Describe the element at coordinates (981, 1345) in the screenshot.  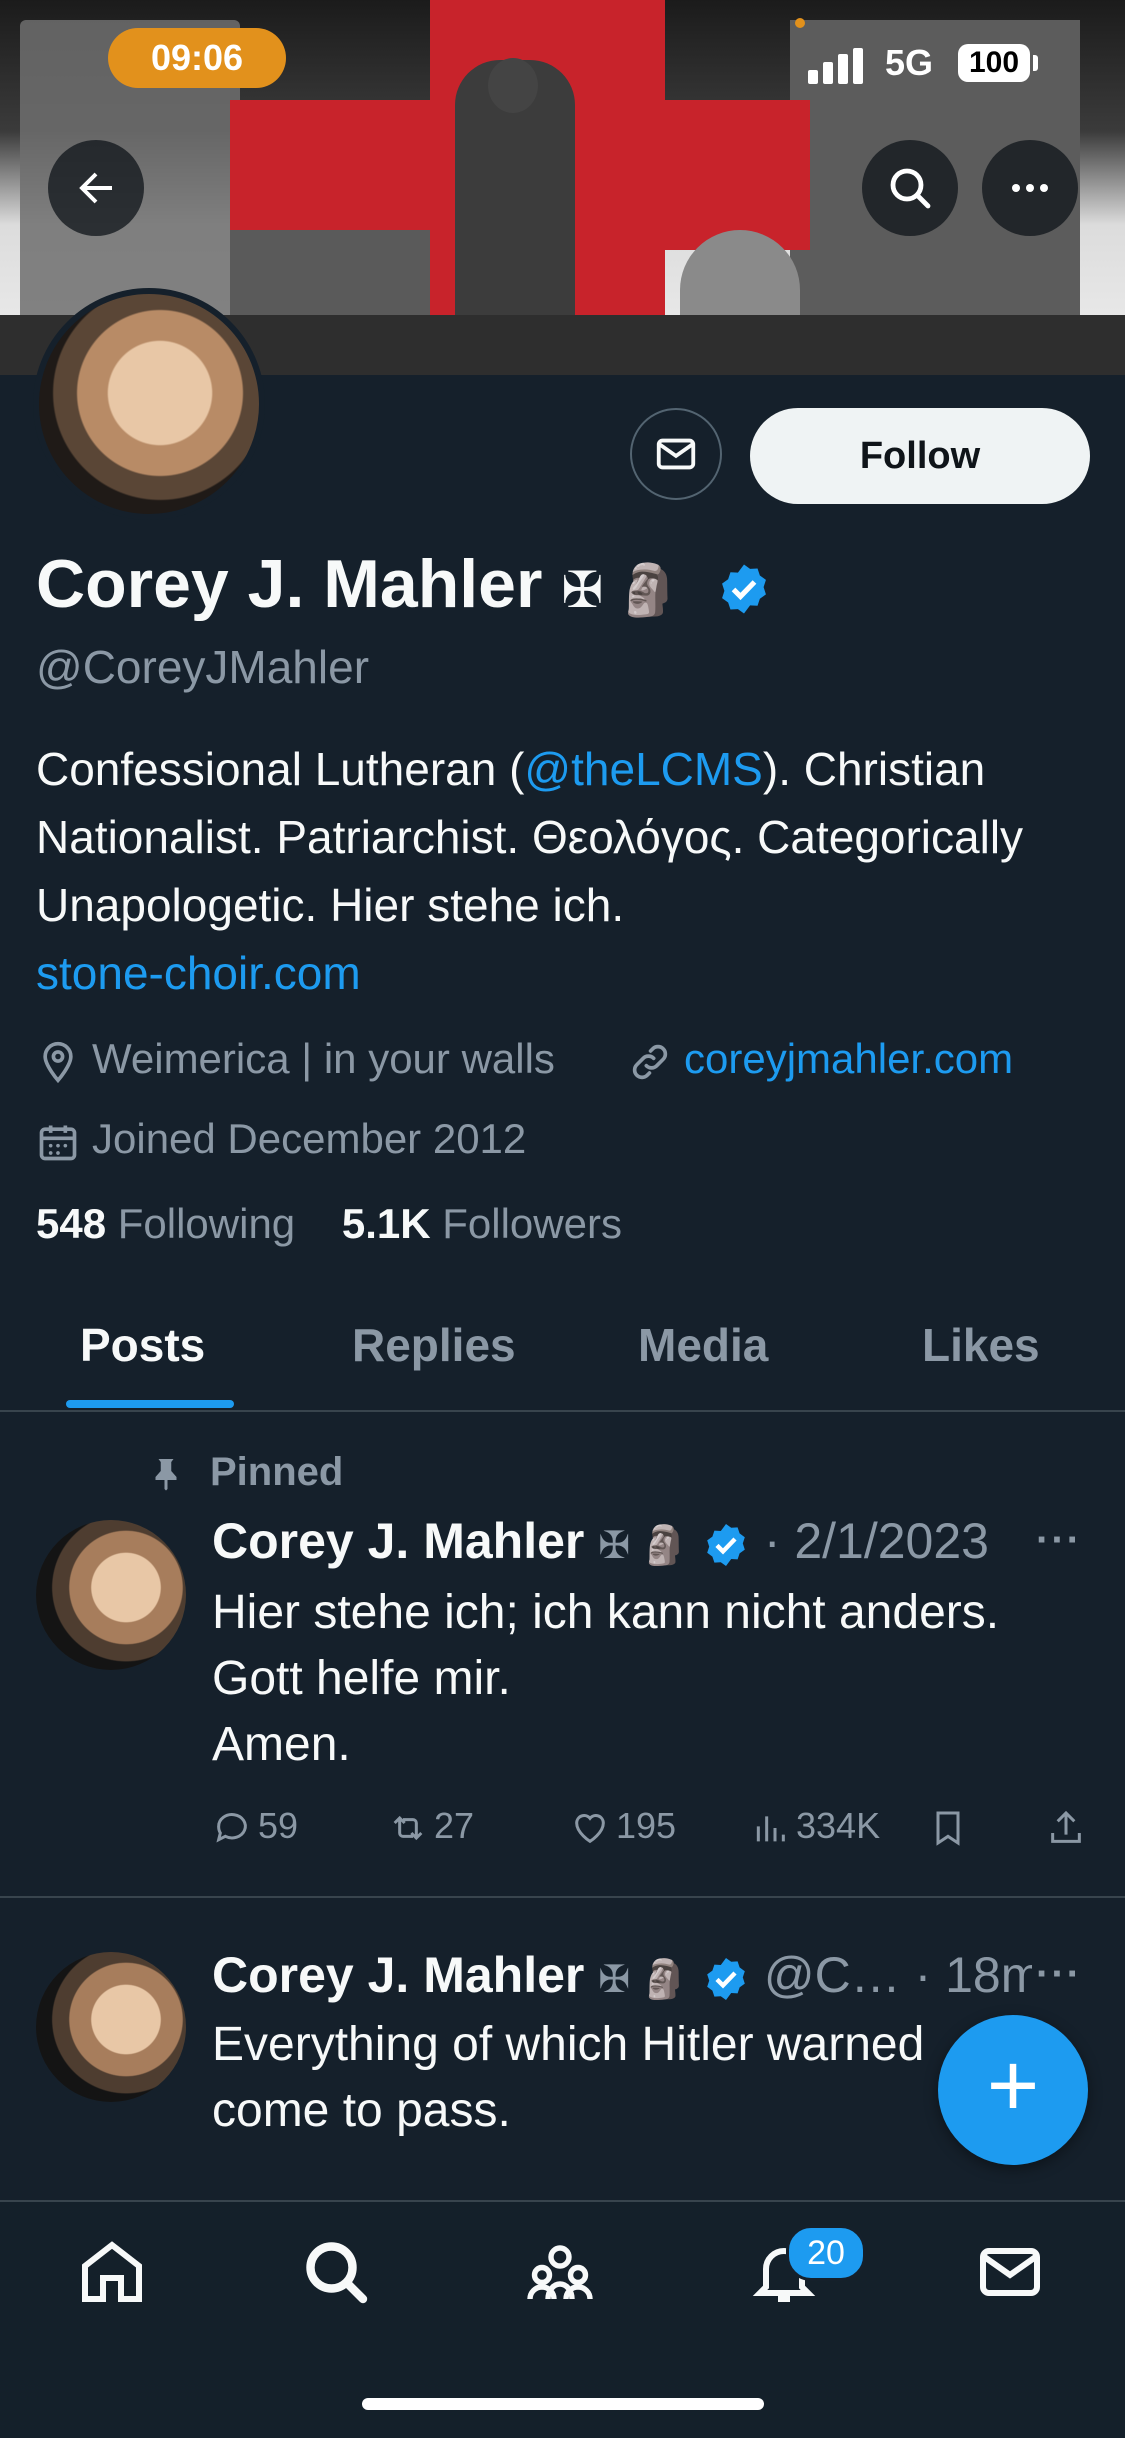
I see `tab-likes: Likes` at that location.